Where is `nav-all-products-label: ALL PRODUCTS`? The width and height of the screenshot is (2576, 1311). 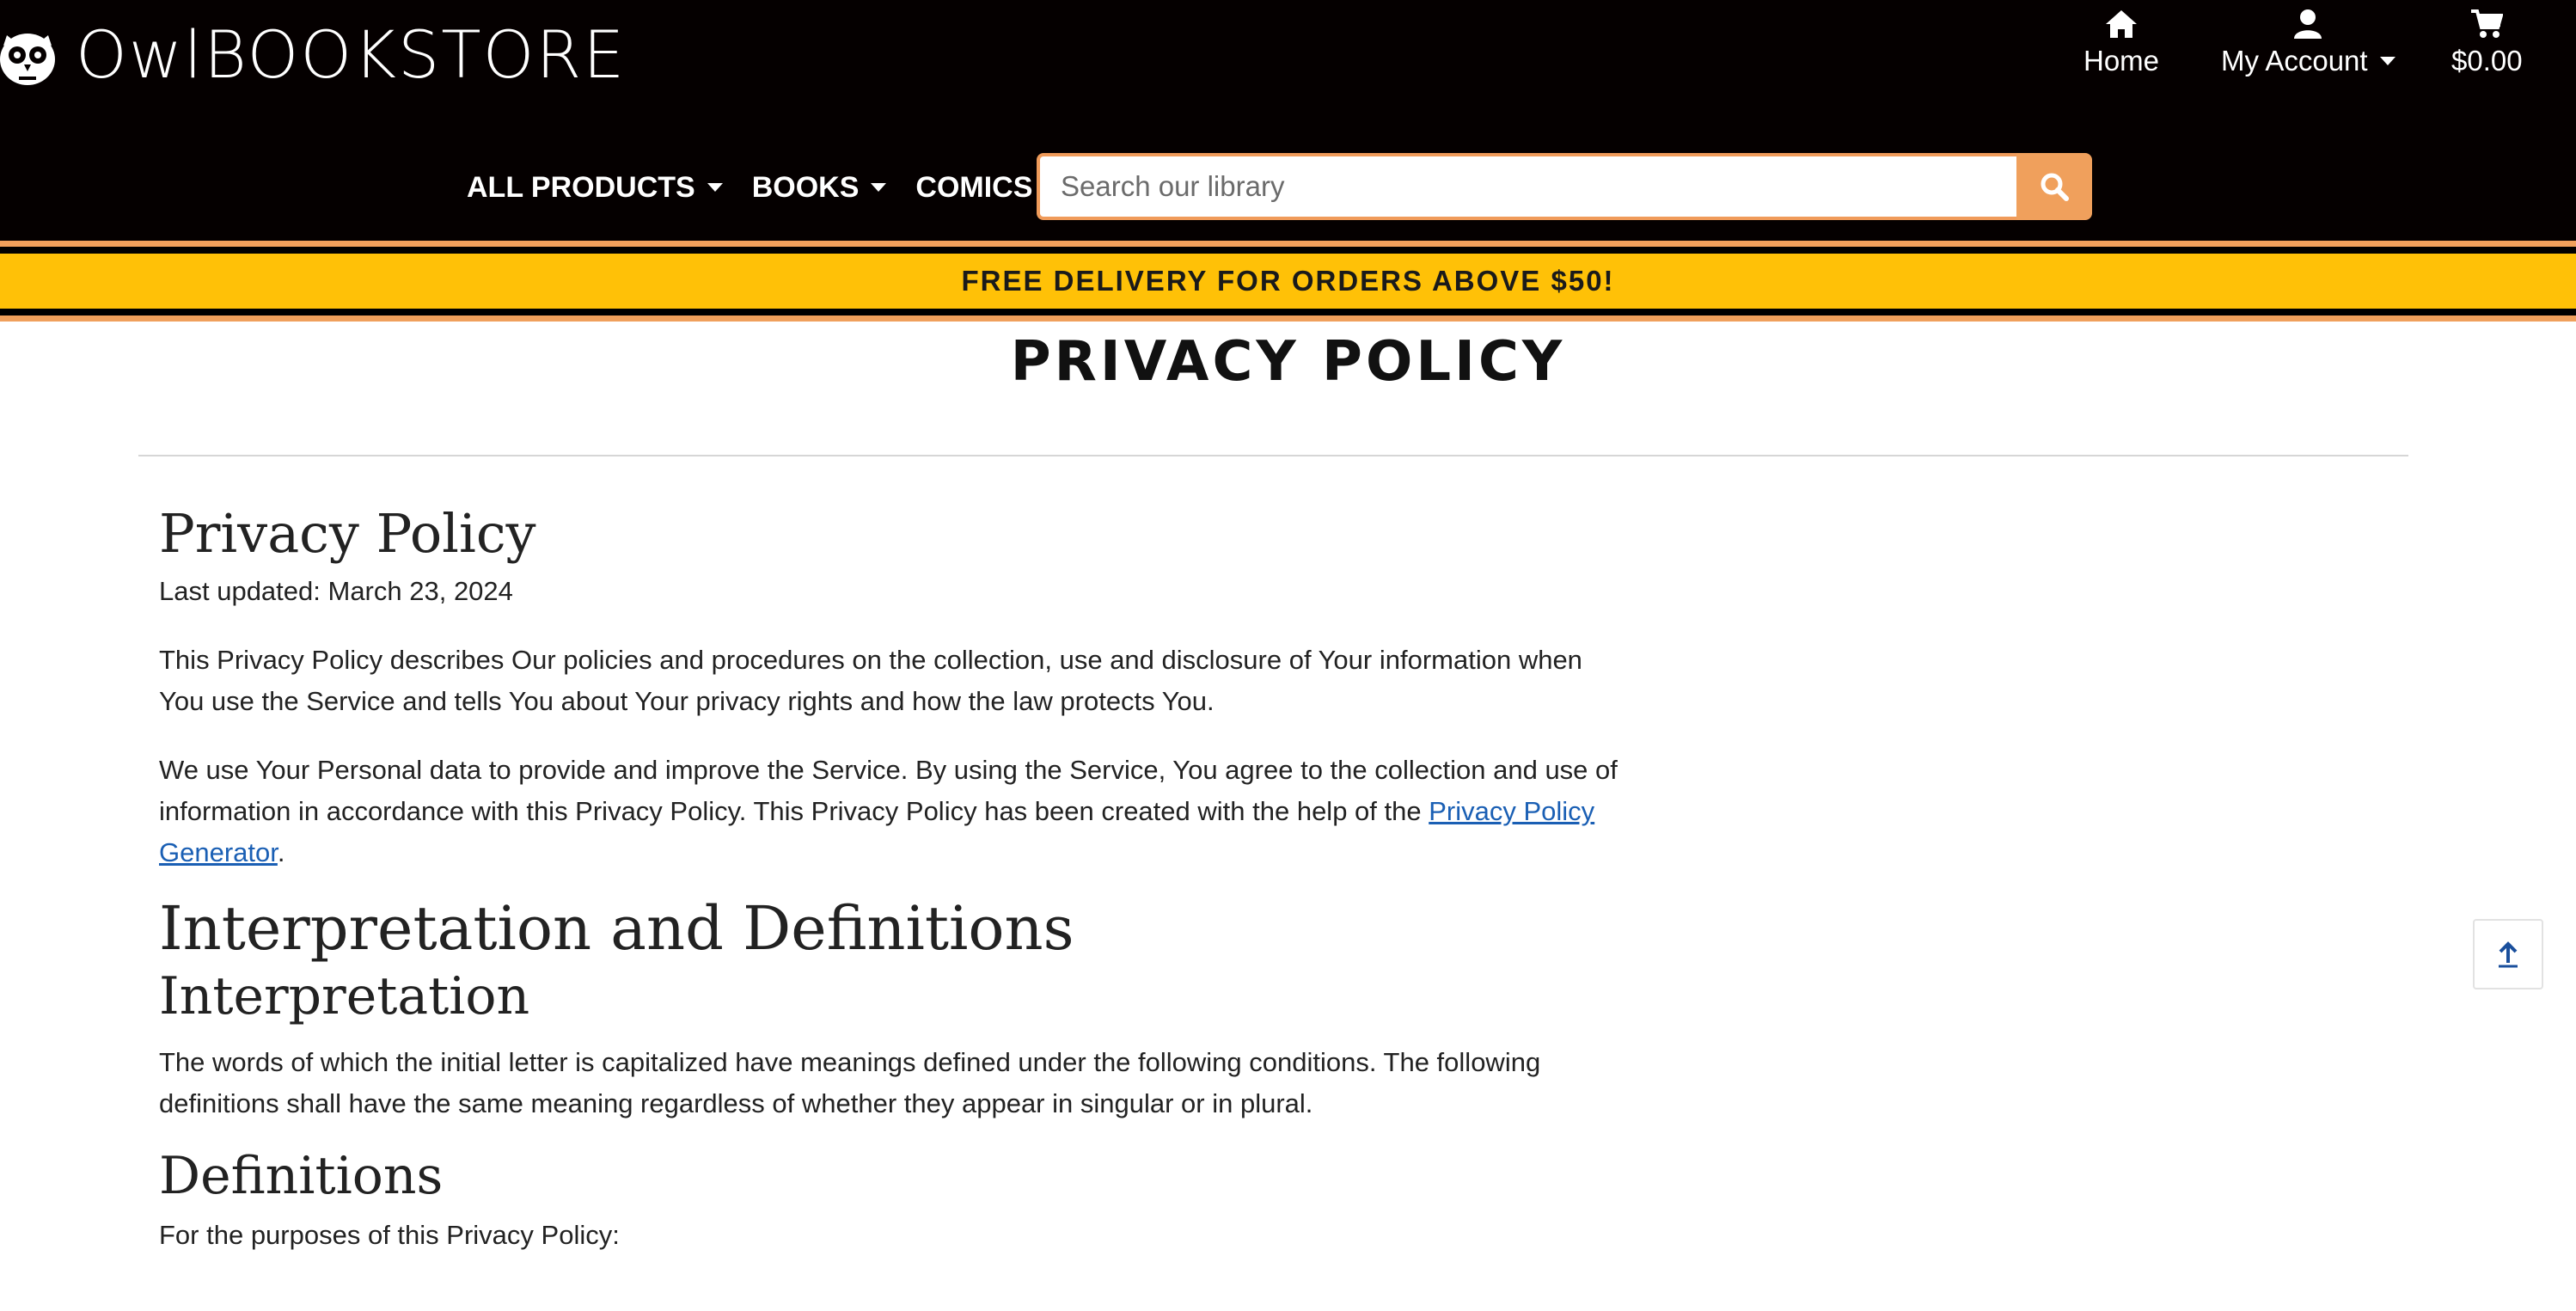
nav-all-products-label: ALL PRODUCTS is located at coordinates (581, 187).